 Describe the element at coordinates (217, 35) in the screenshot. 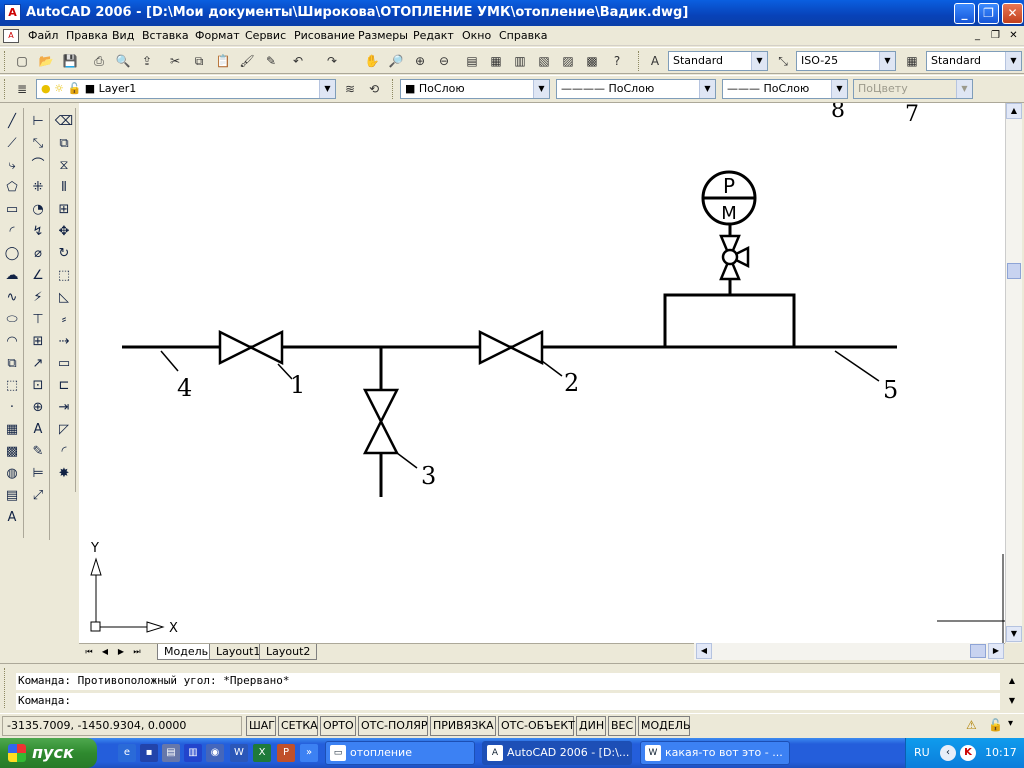

I see `menu-format: Формат` at that location.